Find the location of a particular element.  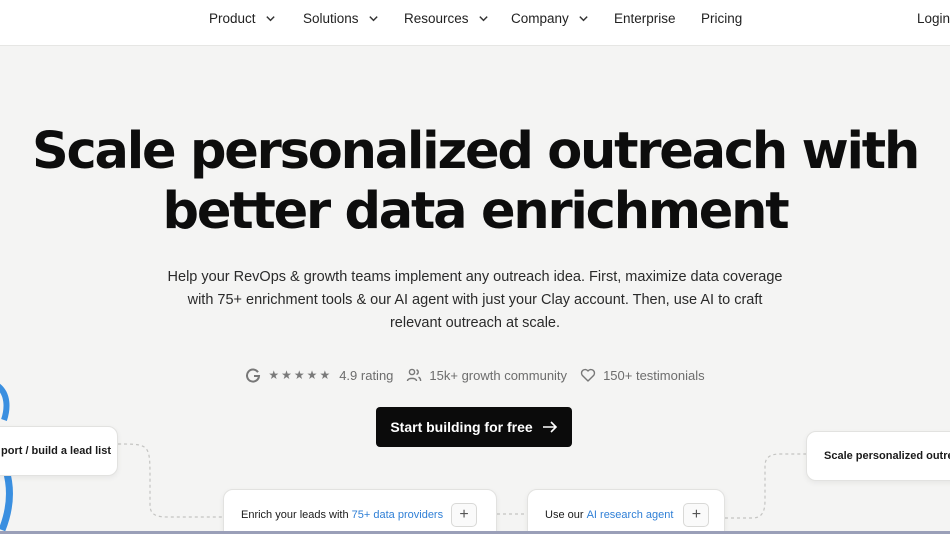

hero-title-line-2: better data enrichment is located at coordinates (476, 211).